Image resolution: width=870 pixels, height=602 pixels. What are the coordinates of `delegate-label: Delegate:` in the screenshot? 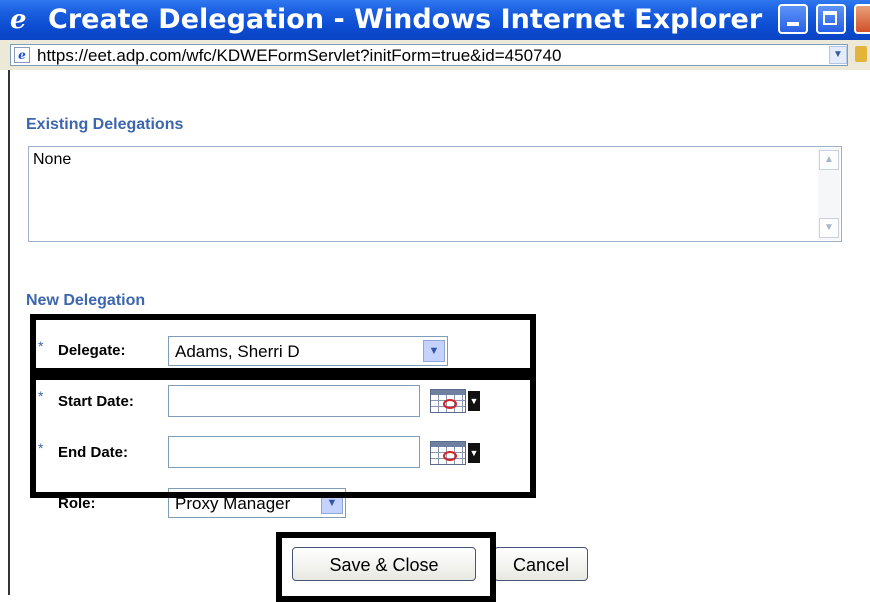 It's located at (92, 350).